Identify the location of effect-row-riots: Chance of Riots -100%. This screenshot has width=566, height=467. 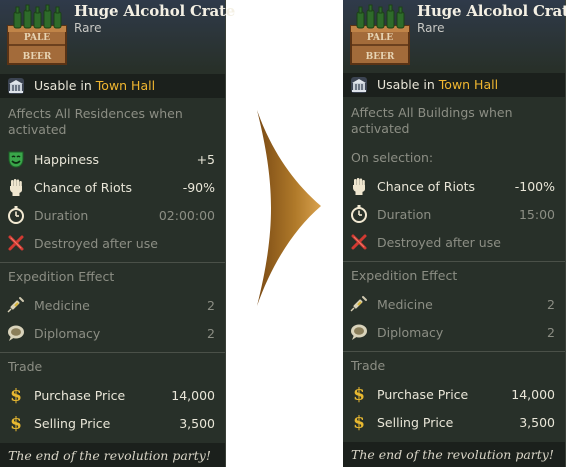
(454, 186).